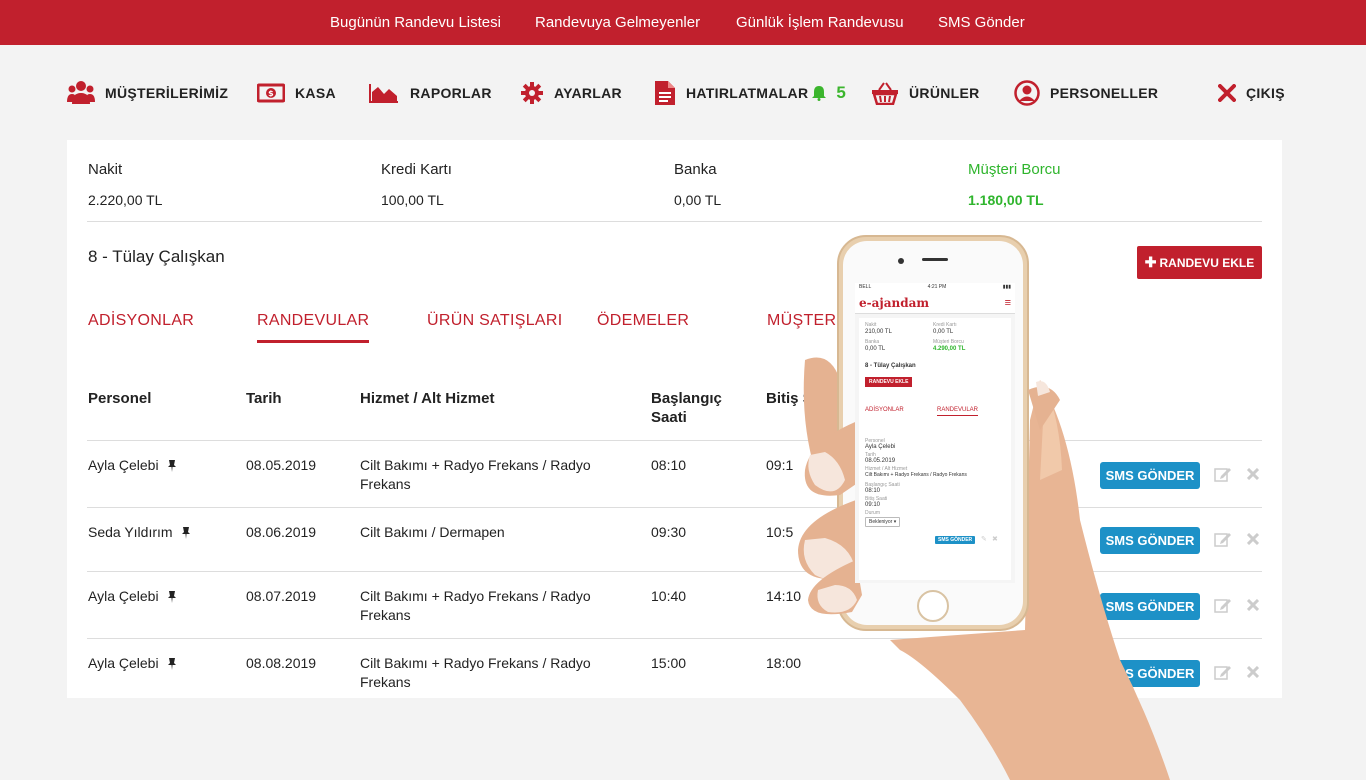  I want to click on phone-sms-button: SMS GÖNDER, so click(955, 540).